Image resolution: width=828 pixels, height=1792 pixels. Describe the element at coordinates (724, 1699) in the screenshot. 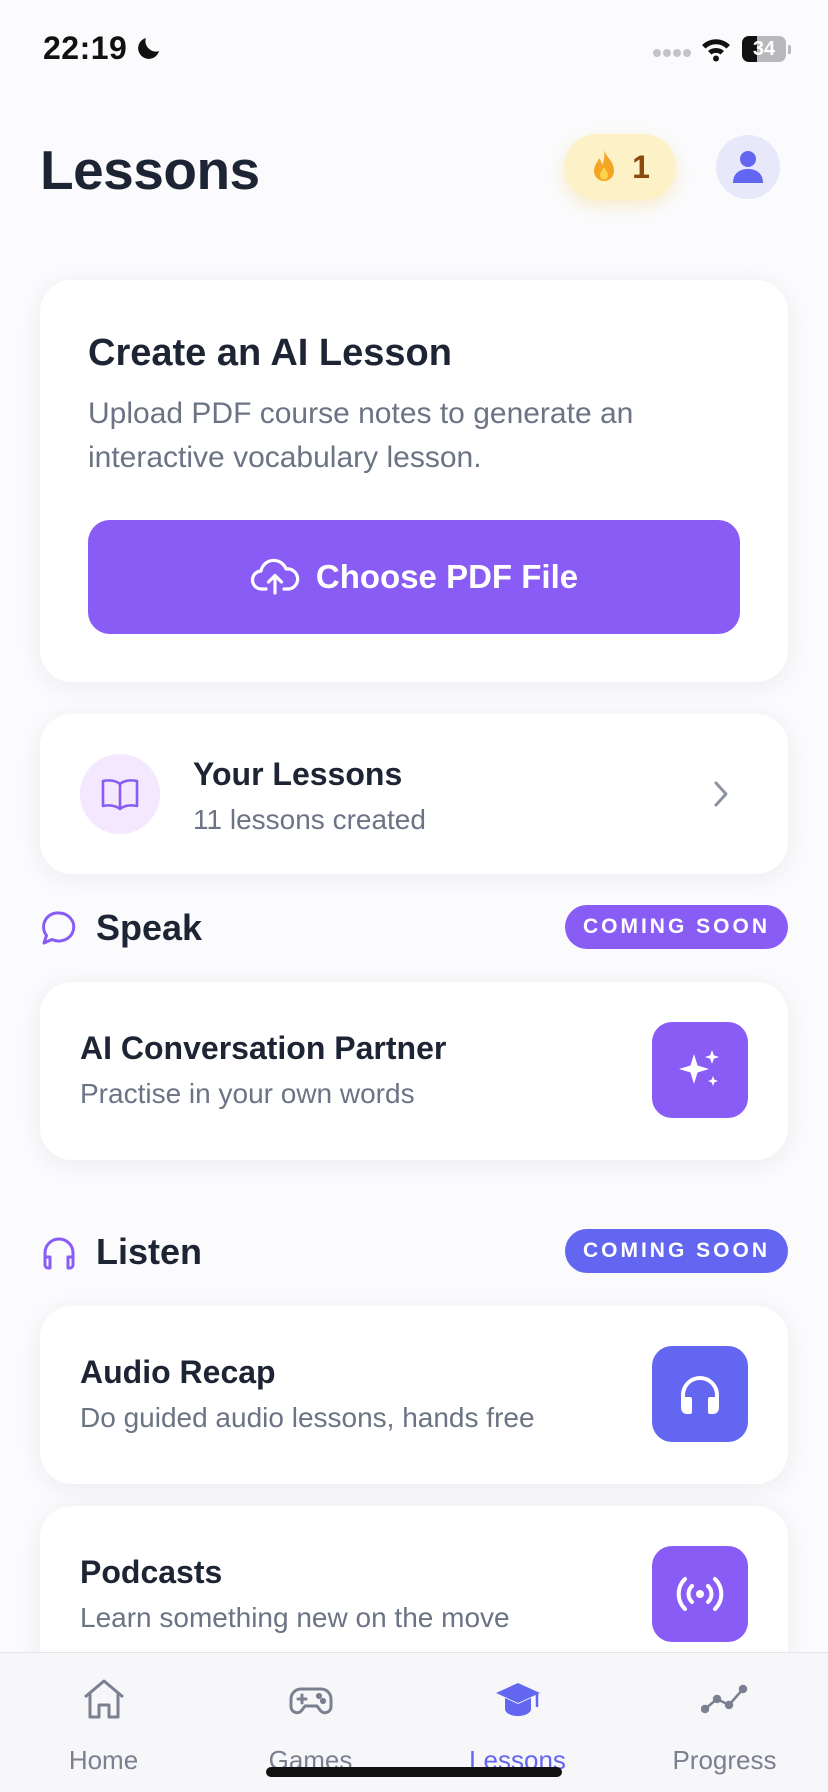

I see `trend-line-icon` at that location.